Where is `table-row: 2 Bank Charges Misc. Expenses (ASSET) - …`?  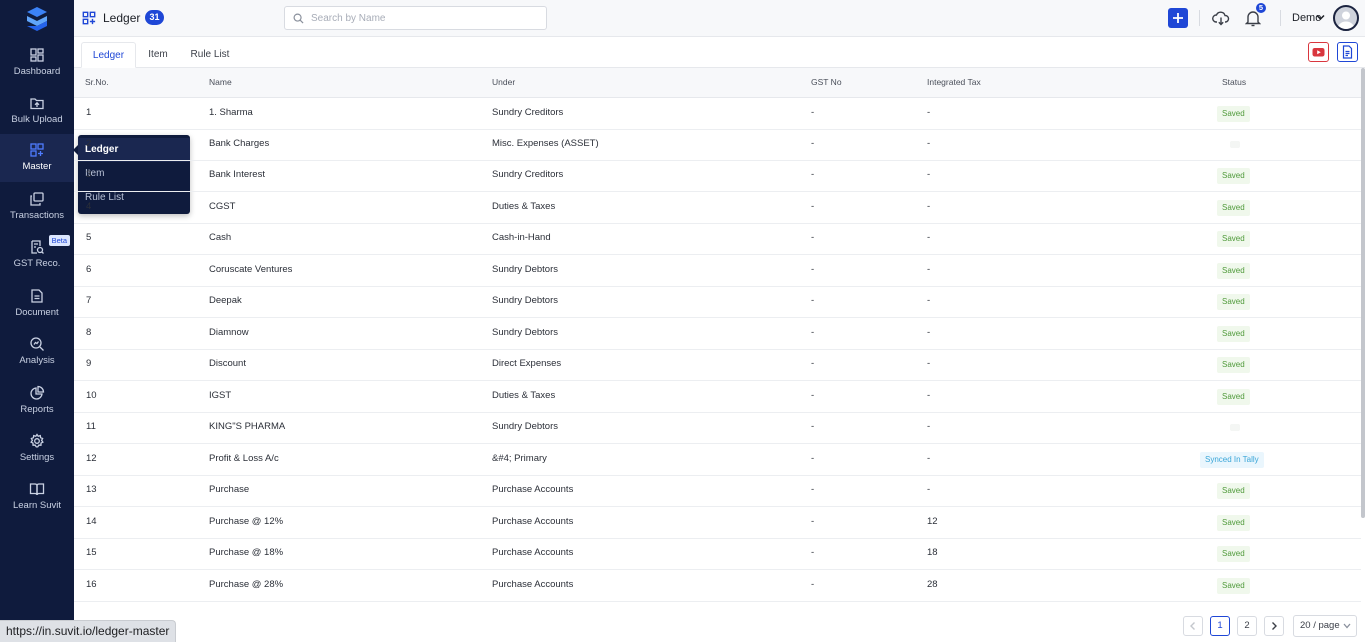 table-row: 2 Bank Charges Misc. Expenses (ASSET) - … is located at coordinates (717, 145).